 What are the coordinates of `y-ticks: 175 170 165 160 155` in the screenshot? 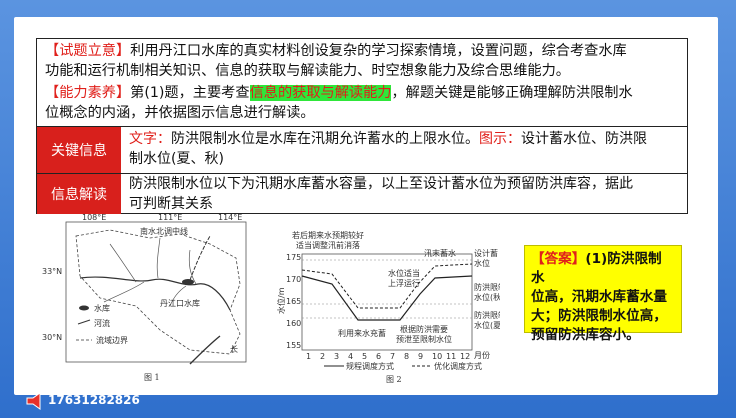 It's located at (293, 301).